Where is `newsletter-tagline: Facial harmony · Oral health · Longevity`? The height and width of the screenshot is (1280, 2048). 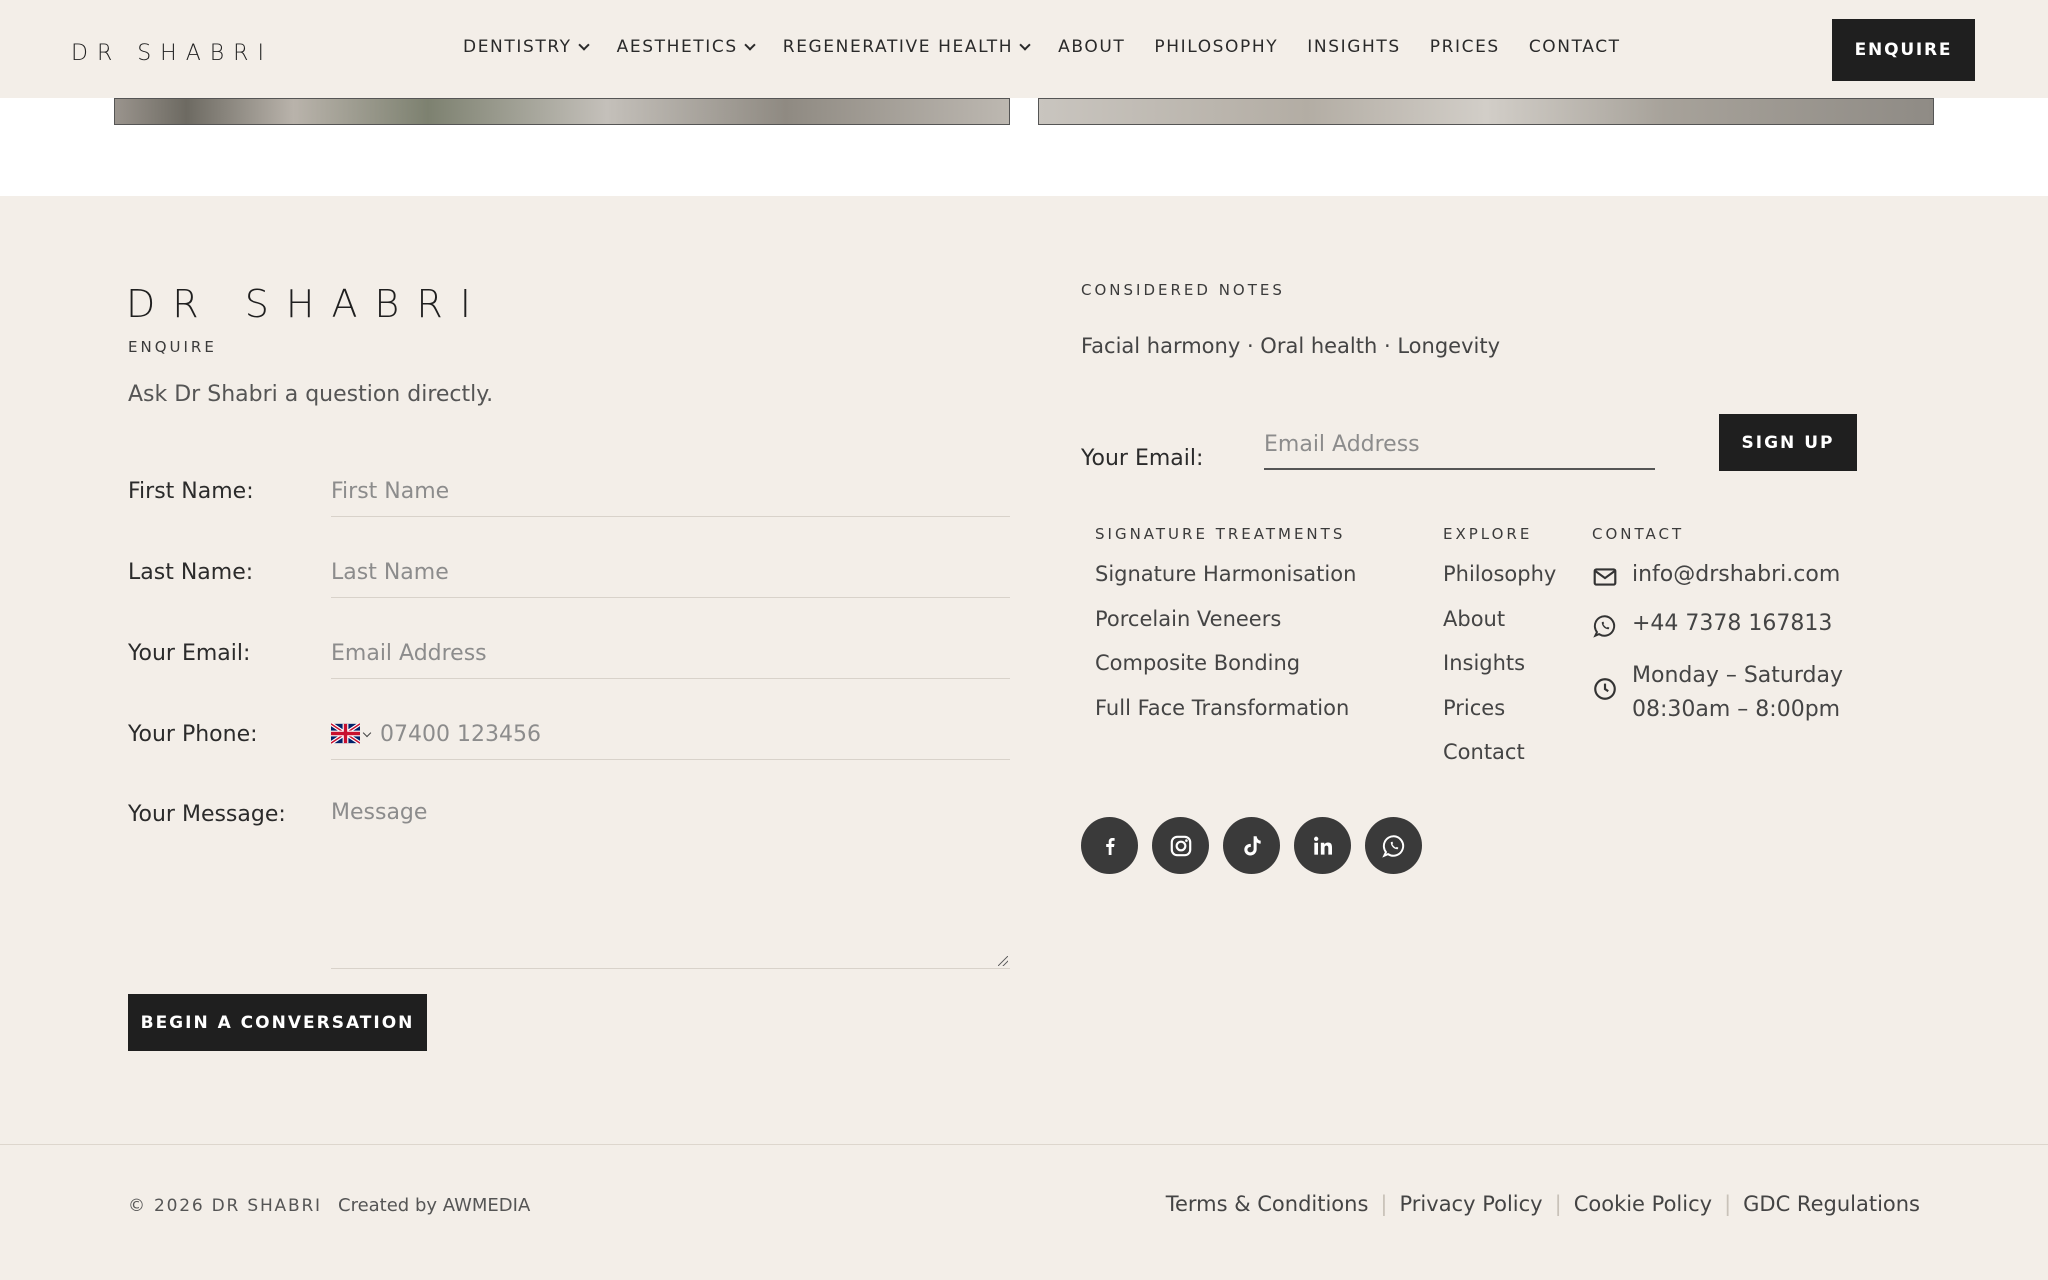 newsletter-tagline: Facial harmony · Oral health · Longevity is located at coordinates (1290, 346).